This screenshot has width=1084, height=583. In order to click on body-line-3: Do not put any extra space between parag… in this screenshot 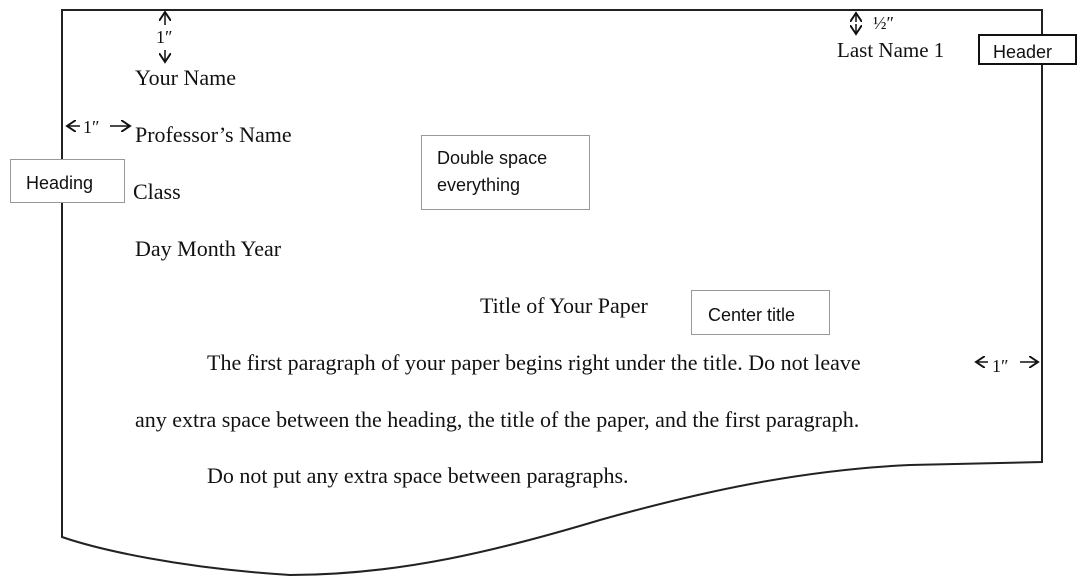, I will do `click(418, 475)`.